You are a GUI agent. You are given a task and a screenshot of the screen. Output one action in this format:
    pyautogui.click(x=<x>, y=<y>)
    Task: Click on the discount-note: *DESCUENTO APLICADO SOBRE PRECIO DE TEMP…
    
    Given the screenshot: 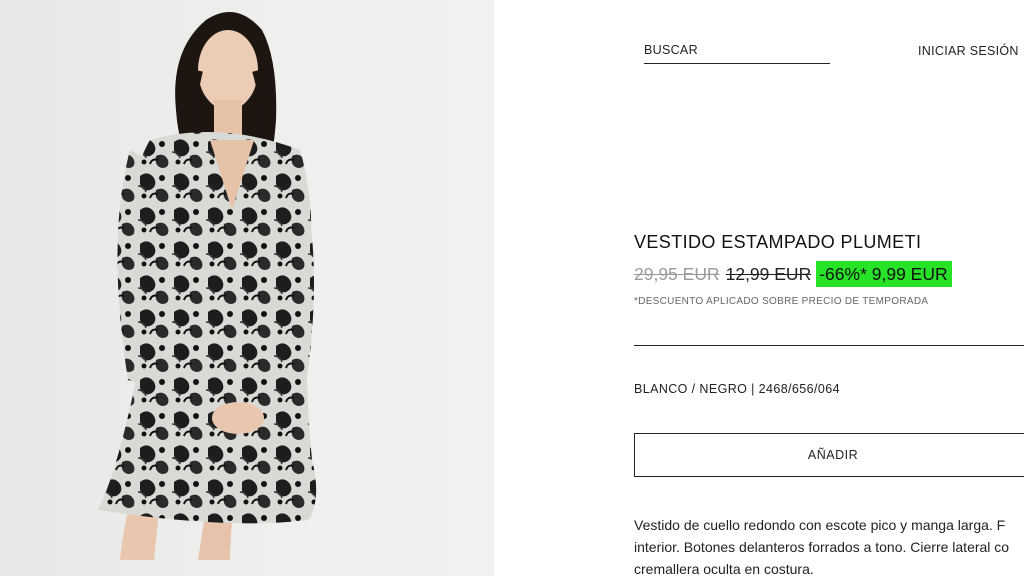 What is the action you would take?
    pyautogui.click(x=781, y=301)
    